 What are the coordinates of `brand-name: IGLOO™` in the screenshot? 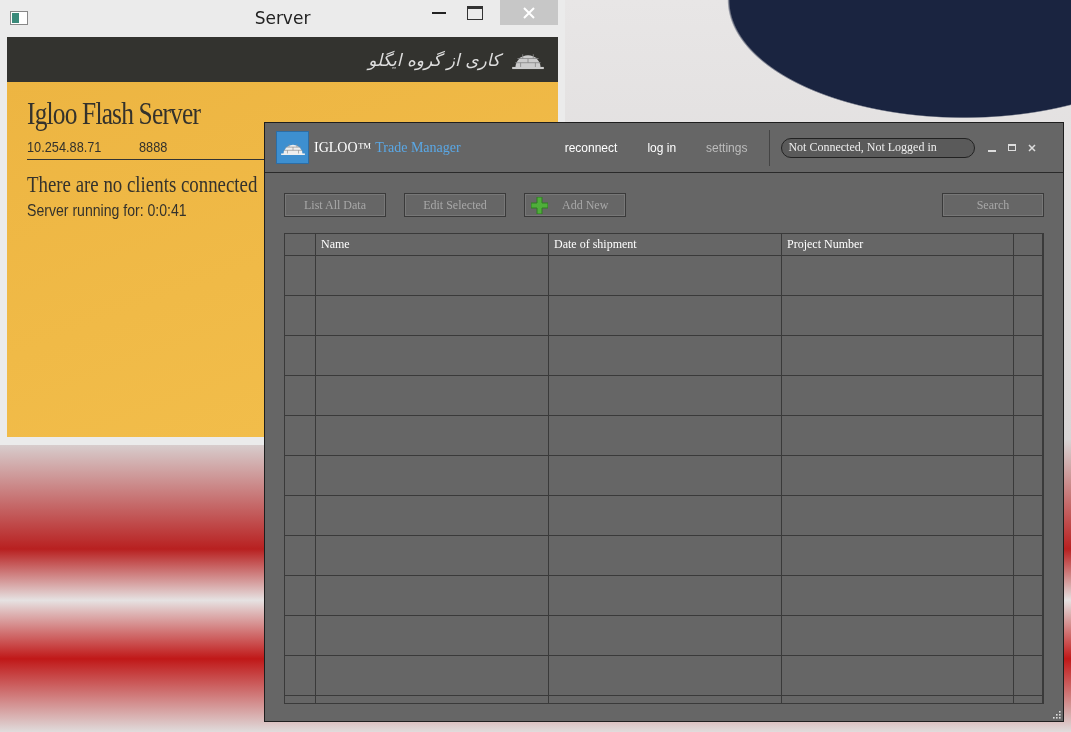 It's located at (343, 147).